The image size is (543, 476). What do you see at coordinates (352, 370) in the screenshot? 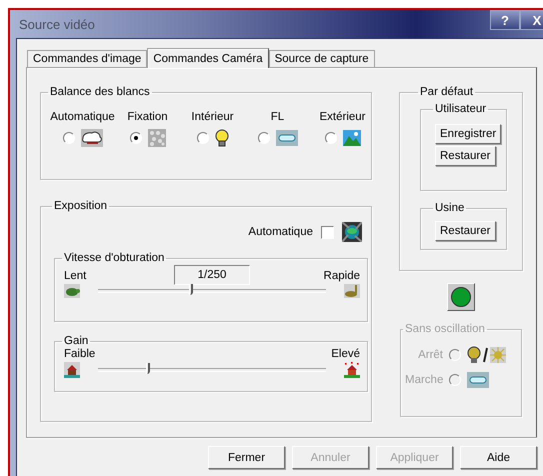
I see `lit-house-icon` at bounding box center [352, 370].